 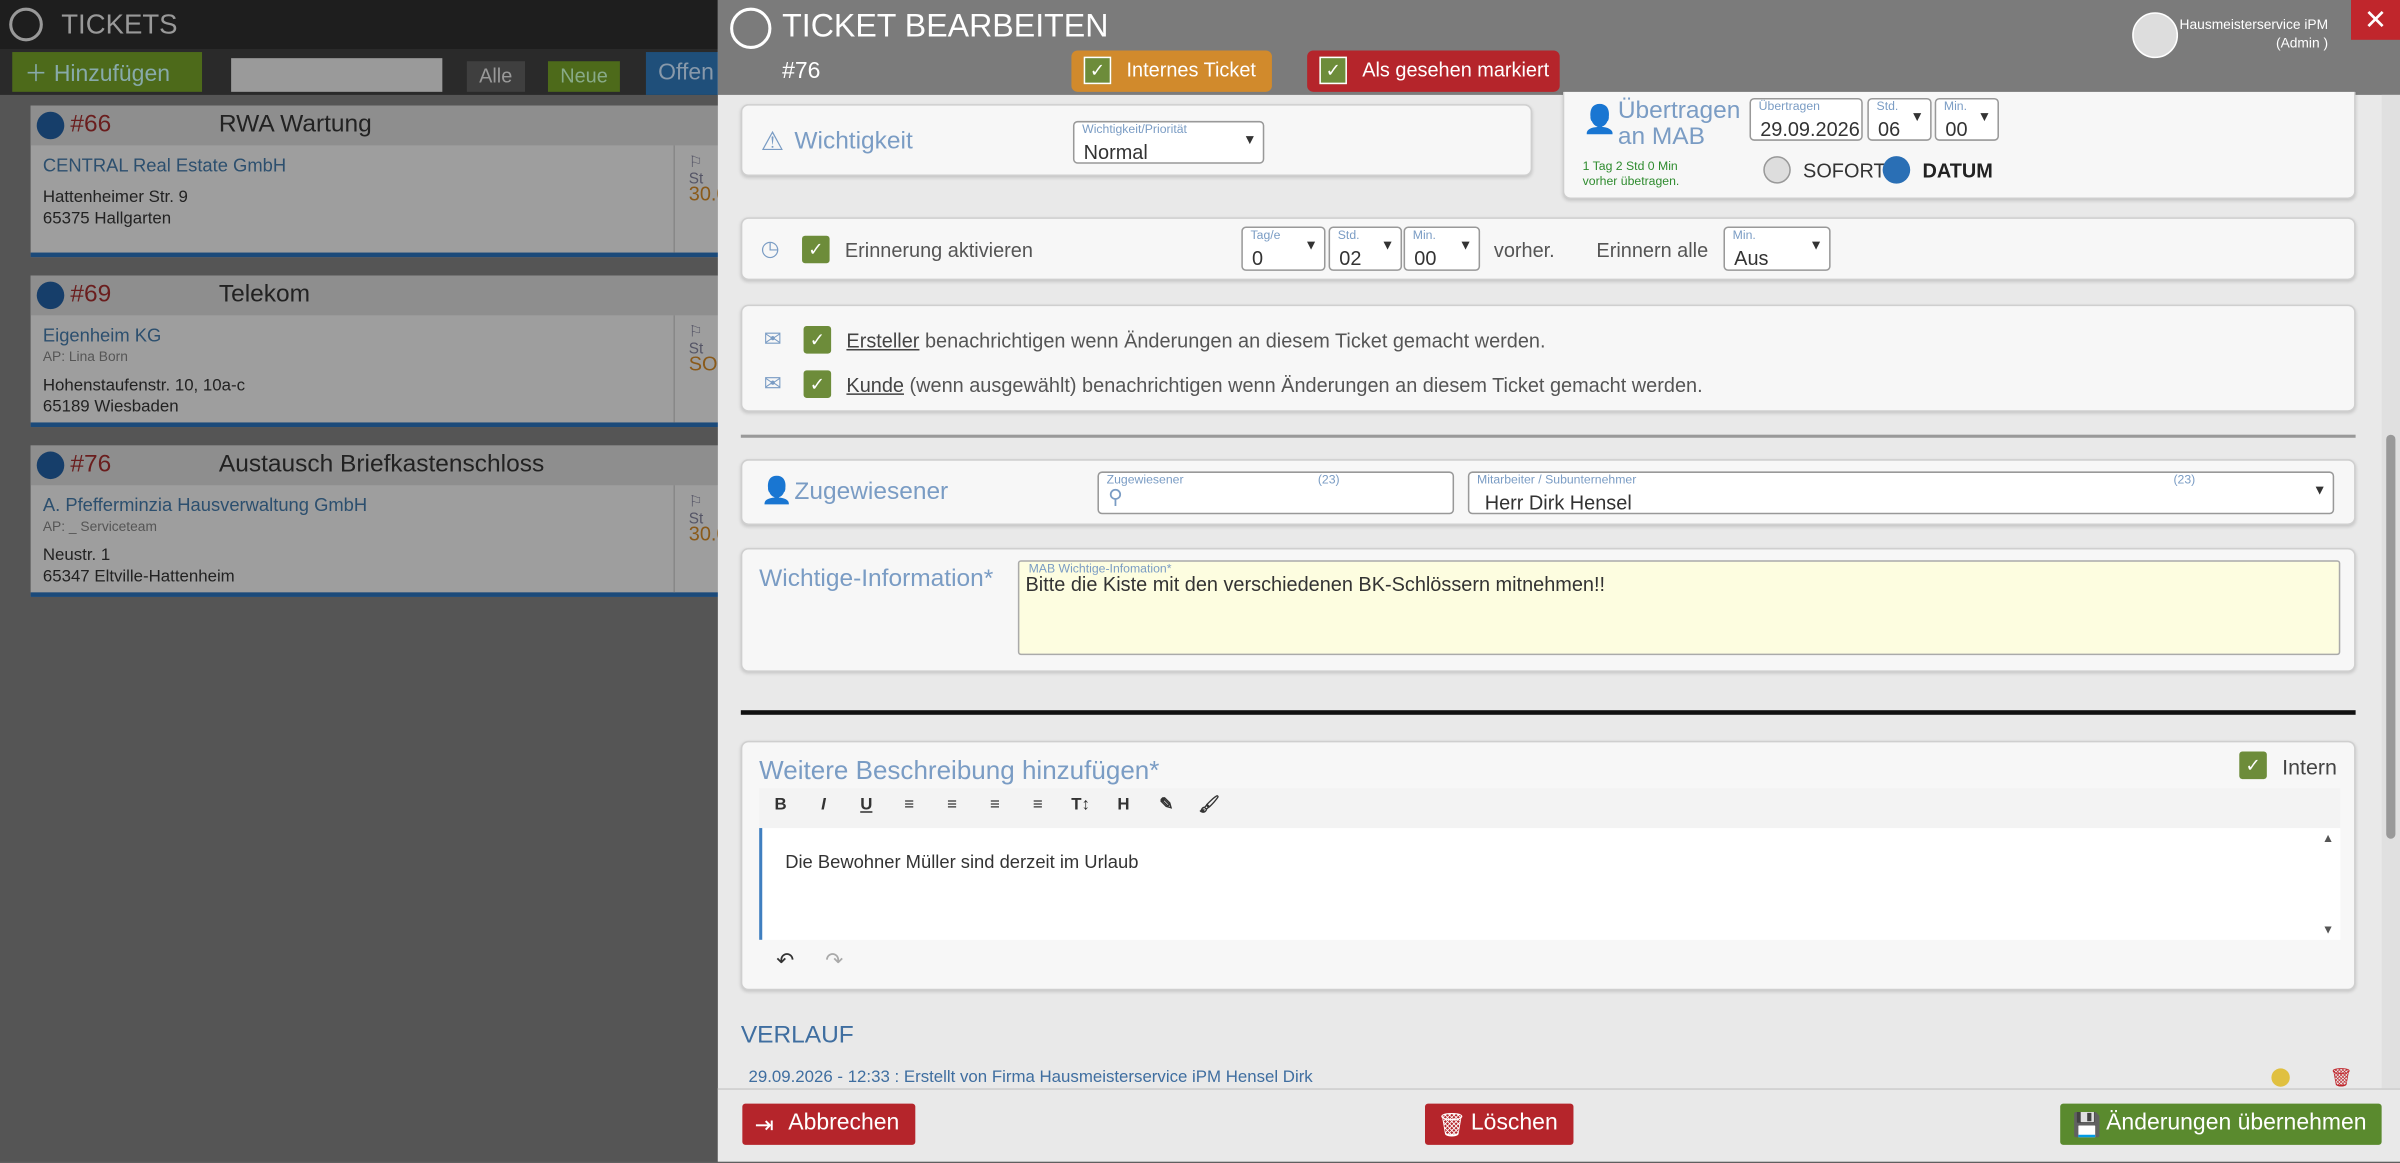 What do you see at coordinates (801, 71) in the screenshot?
I see `ticket-number: #76` at bounding box center [801, 71].